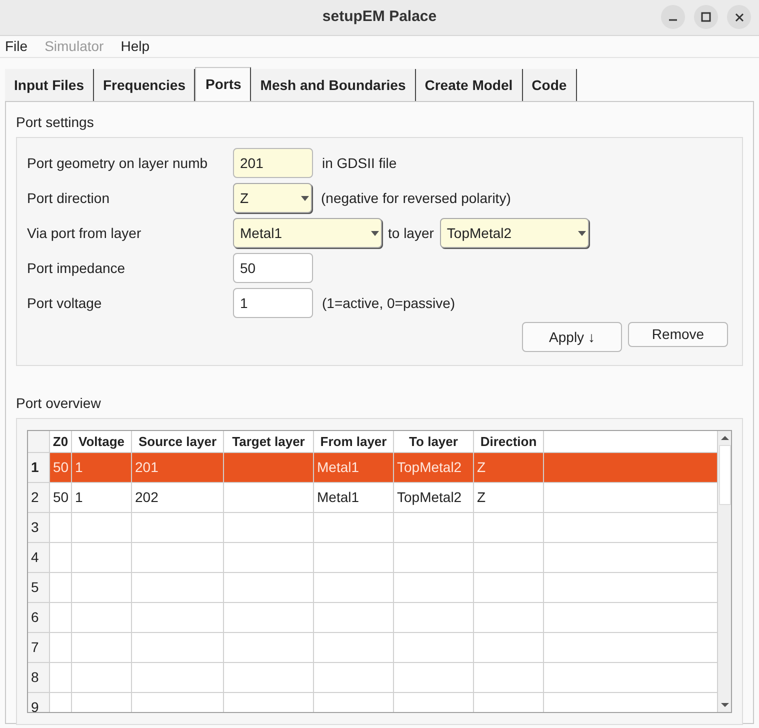 This screenshot has height=728, width=759. I want to click on field-label: Via port from layer, so click(84, 233).